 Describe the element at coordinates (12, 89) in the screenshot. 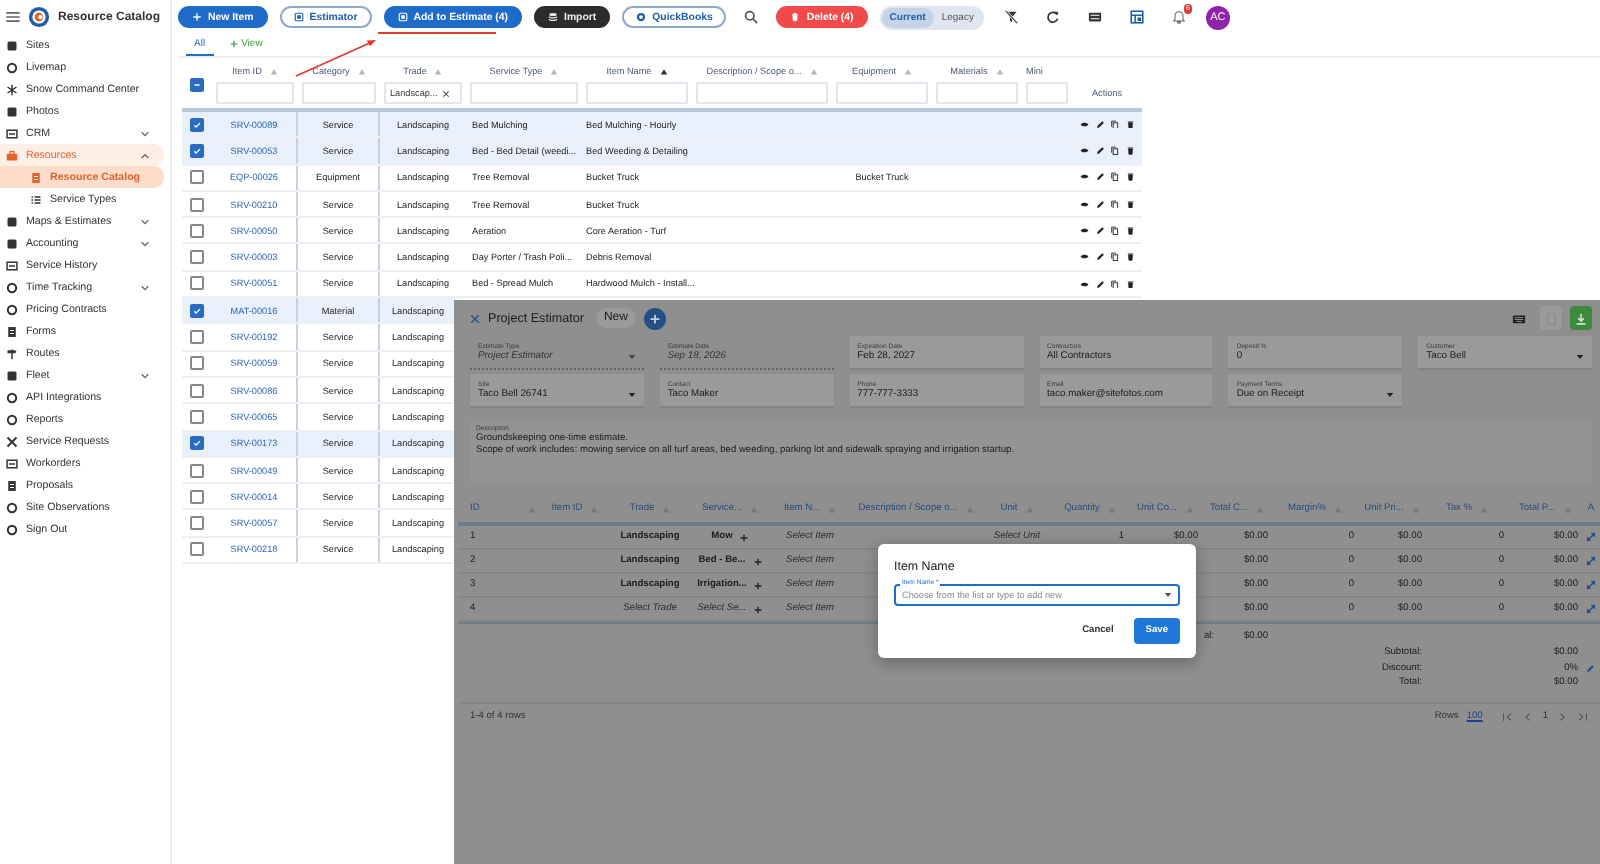

I see `asterisk-icon` at that location.